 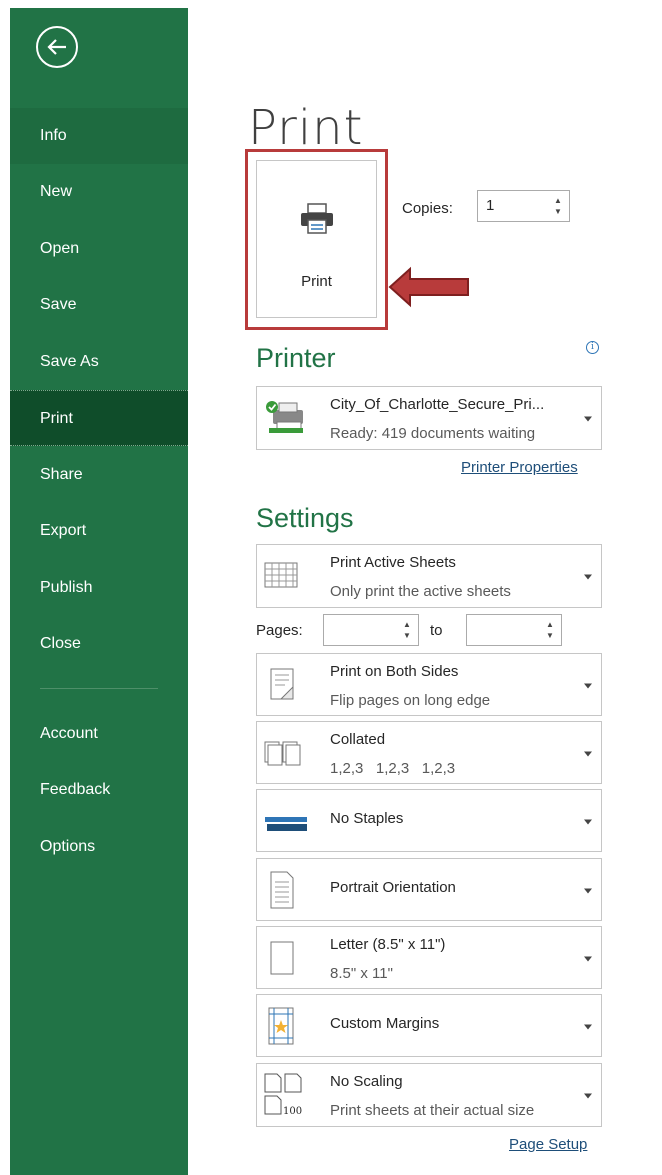 I want to click on nav-item-publish: Publish, so click(x=99, y=588).